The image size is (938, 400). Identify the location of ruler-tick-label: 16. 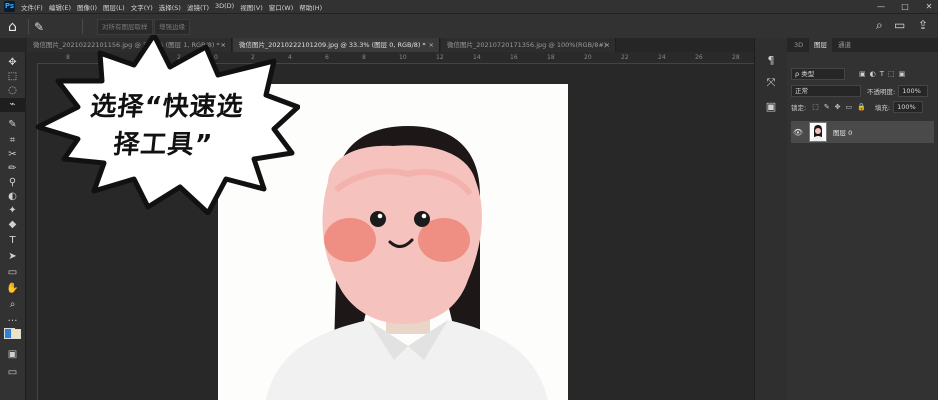
(514, 57).